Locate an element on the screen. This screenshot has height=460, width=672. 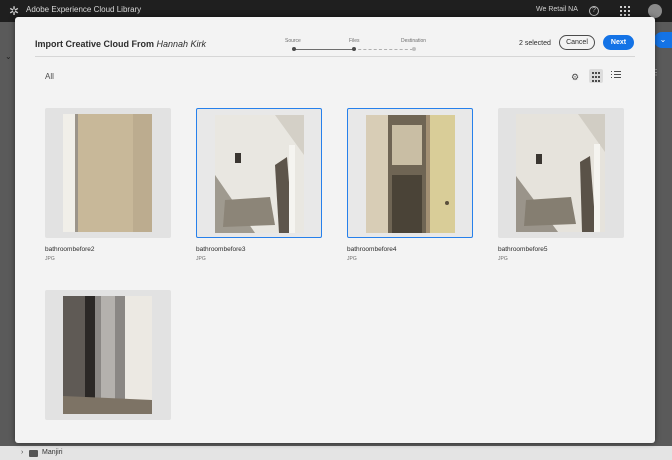
step-files-dot is located at coordinates (354, 49).